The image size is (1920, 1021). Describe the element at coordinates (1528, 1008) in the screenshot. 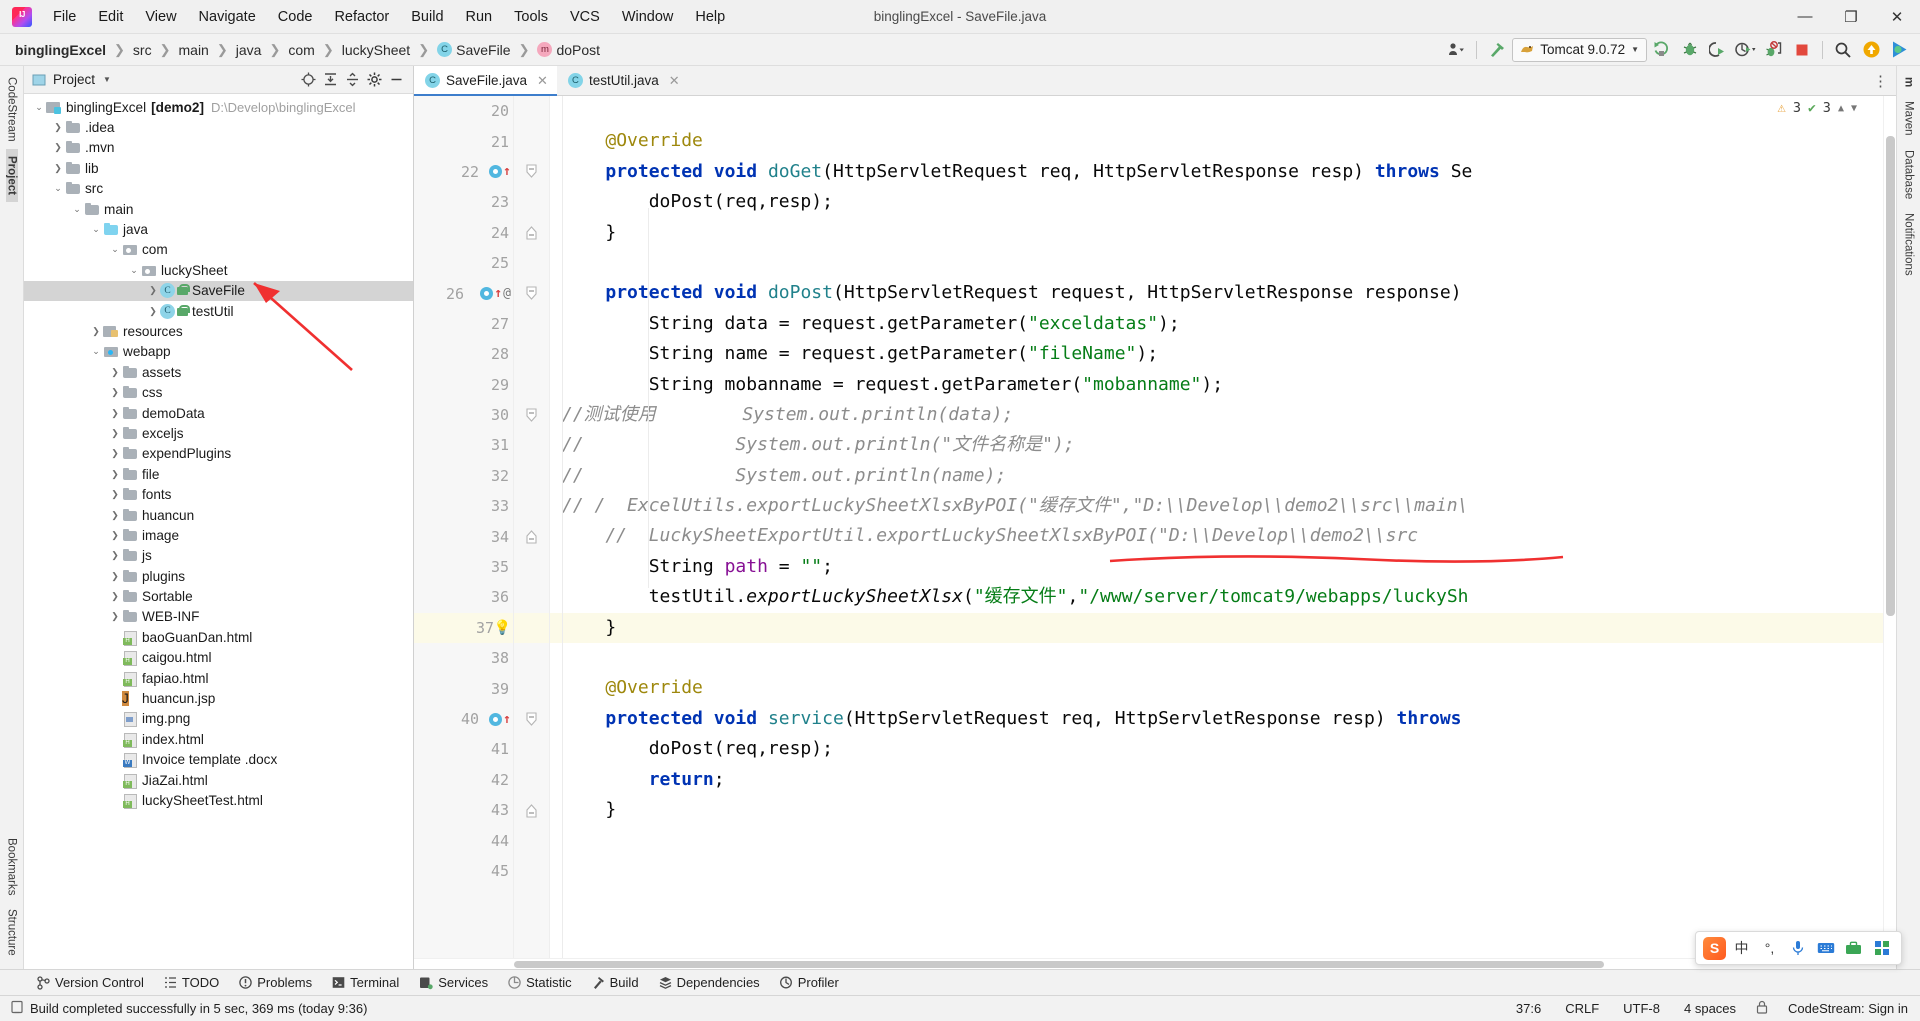

I see `caret-position: 37:6` at that location.